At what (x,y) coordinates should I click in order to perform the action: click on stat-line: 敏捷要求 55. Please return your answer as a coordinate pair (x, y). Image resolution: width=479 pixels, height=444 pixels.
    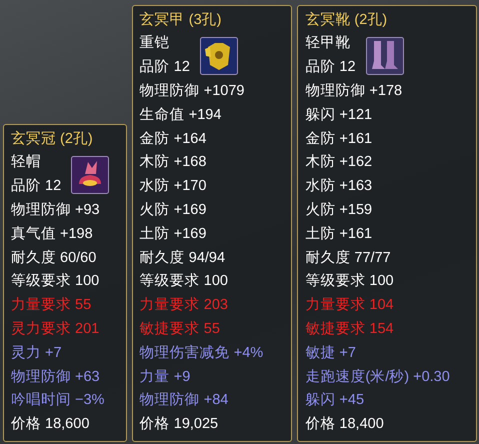
    Looking at the image, I should click on (180, 330).